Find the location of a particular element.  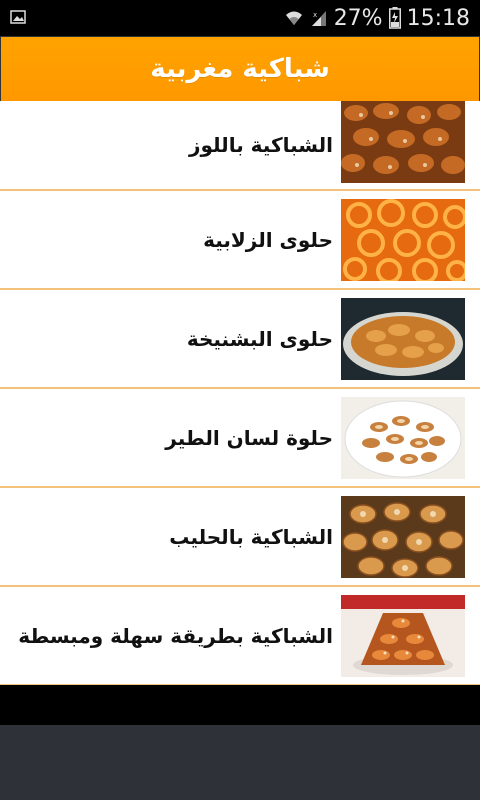

signal-icon: x is located at coordinates (319, 18).